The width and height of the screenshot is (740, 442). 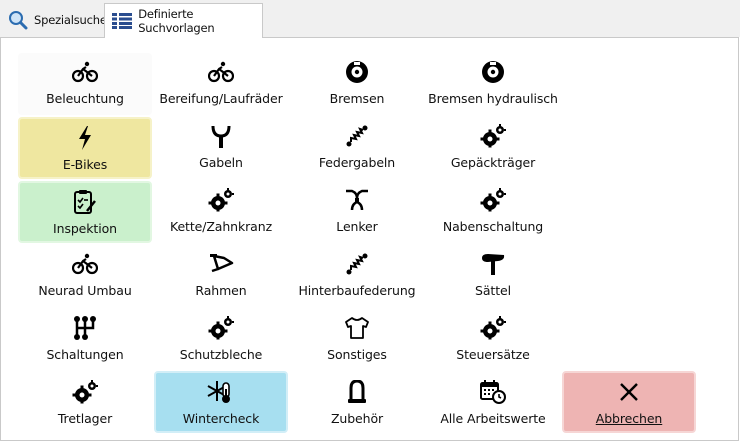 I want to click on tile-kette: Kette/Zahnkranz, so click(x=221, y=212).